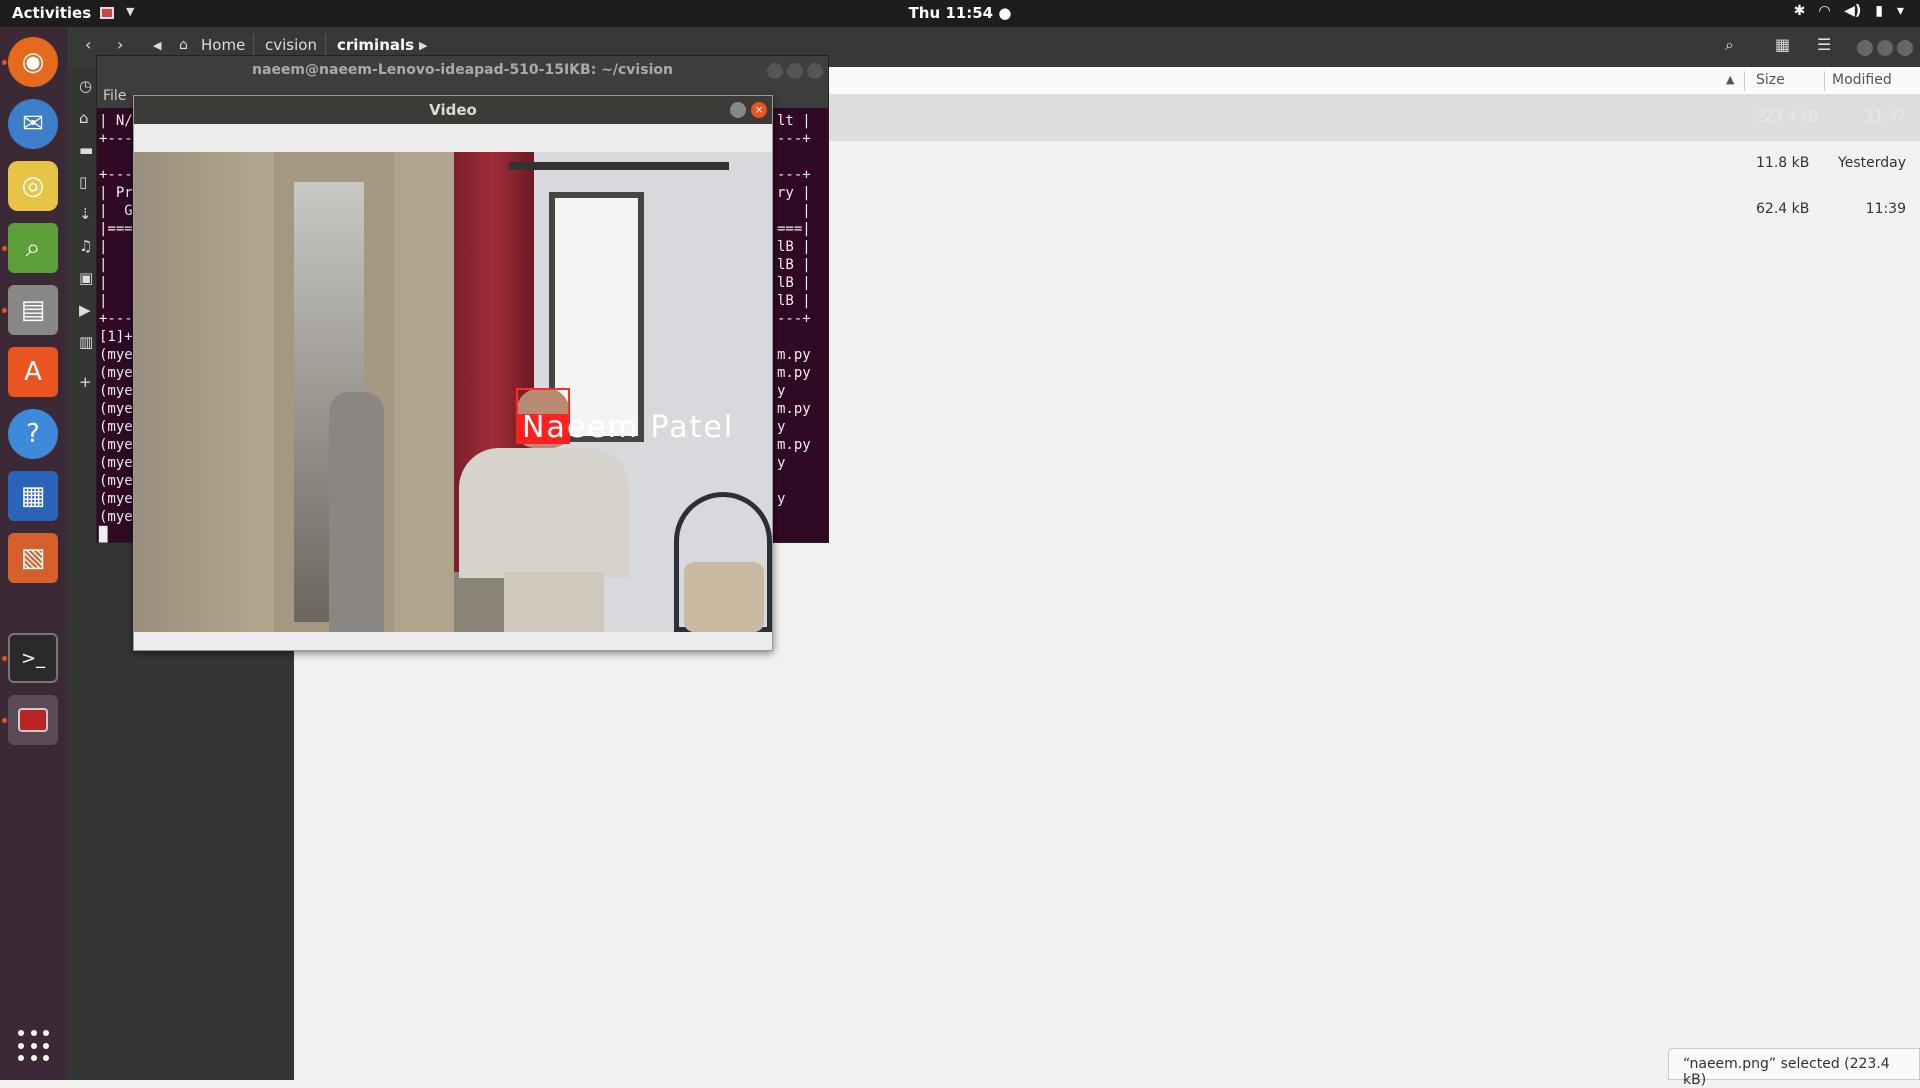 Image resolution: width=1920 pixels, height=1088 pixels. I want to click on camera-frame: Naeem Patel, so click(453, 392).